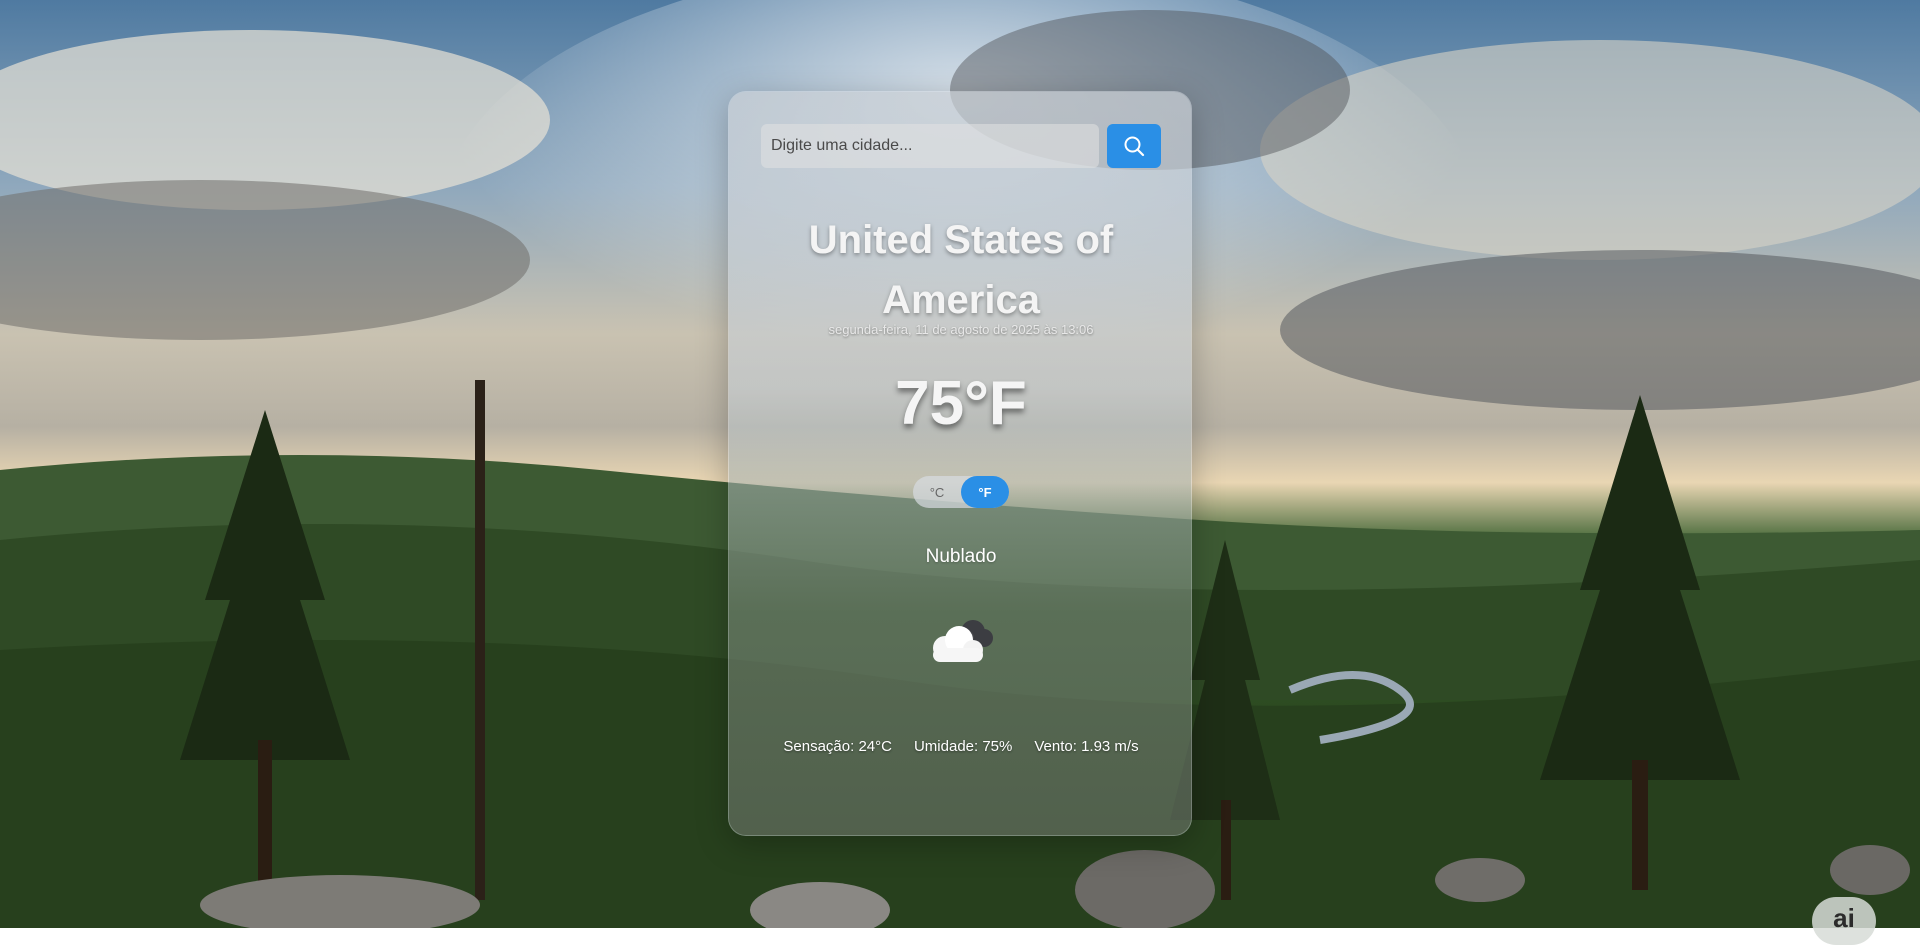  What do you see at coordinates (961, 403) in the screenshot?
I see `temperature-value: 75°F` at bounding box center [961, 403].